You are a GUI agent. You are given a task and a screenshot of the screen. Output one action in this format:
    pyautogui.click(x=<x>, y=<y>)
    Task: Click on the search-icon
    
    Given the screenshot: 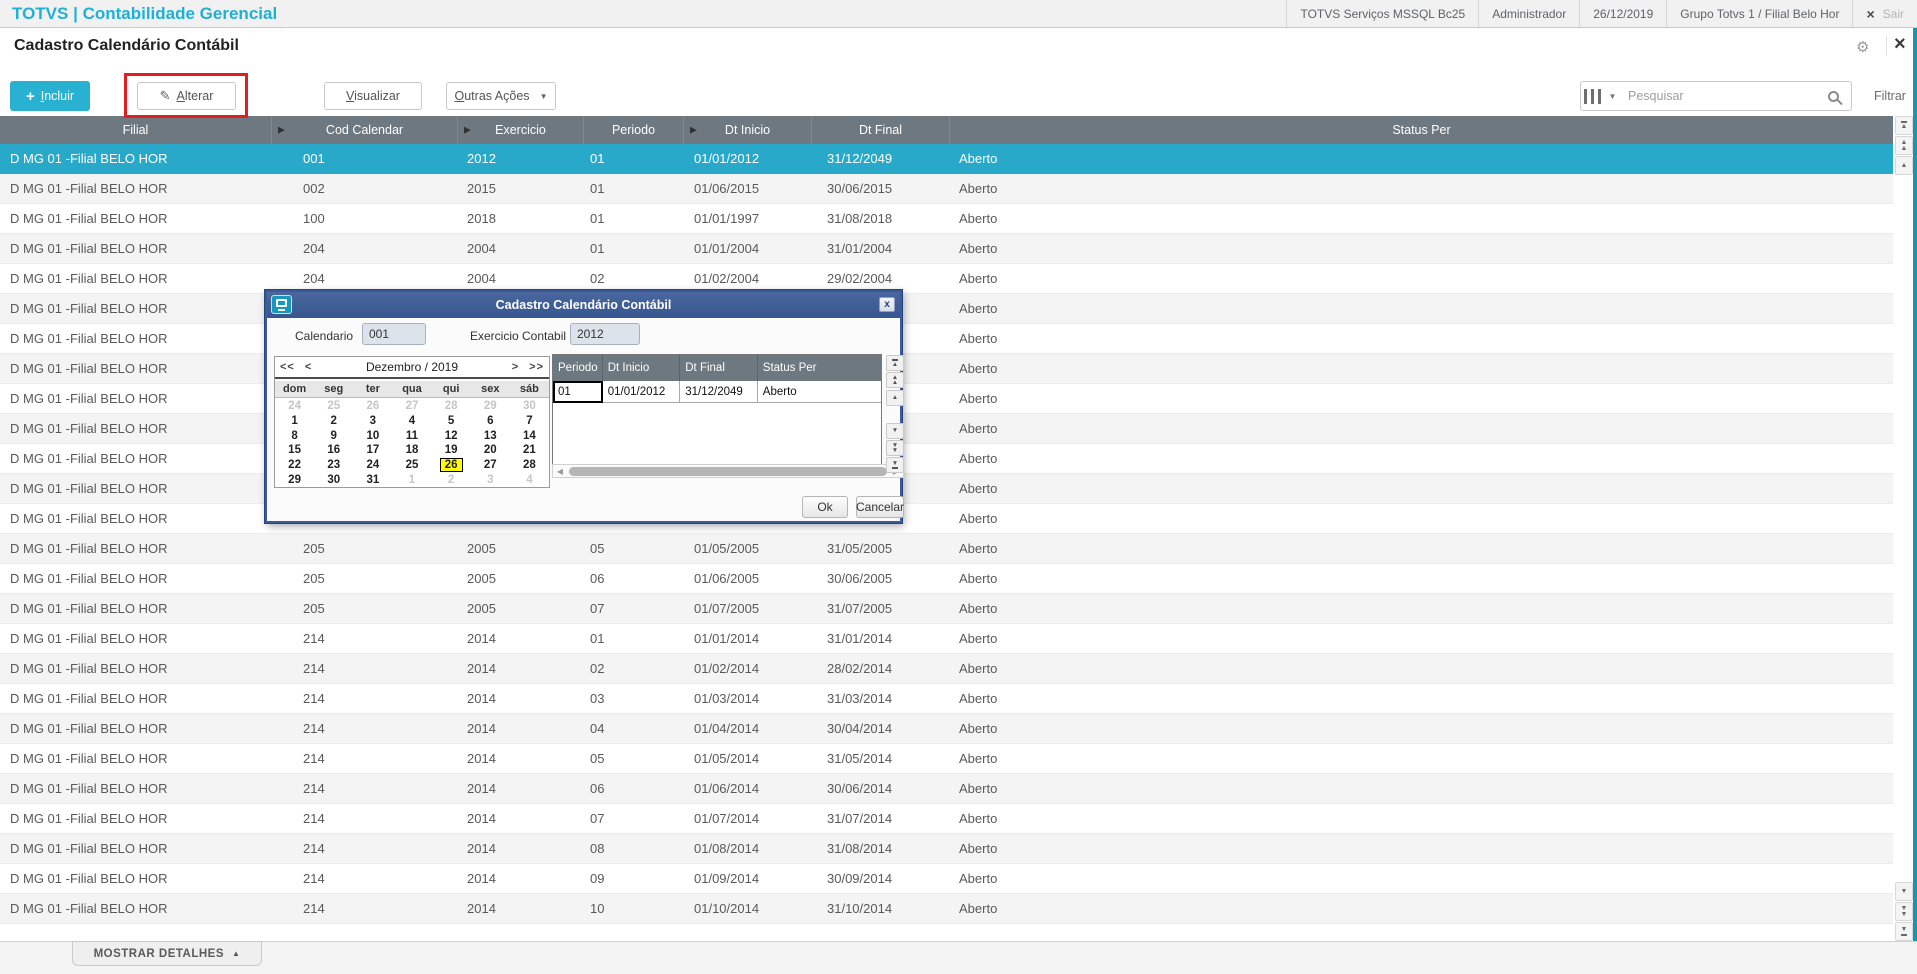 What is the action you would take?
    pyautogui.click(x=1833, y=96)
    